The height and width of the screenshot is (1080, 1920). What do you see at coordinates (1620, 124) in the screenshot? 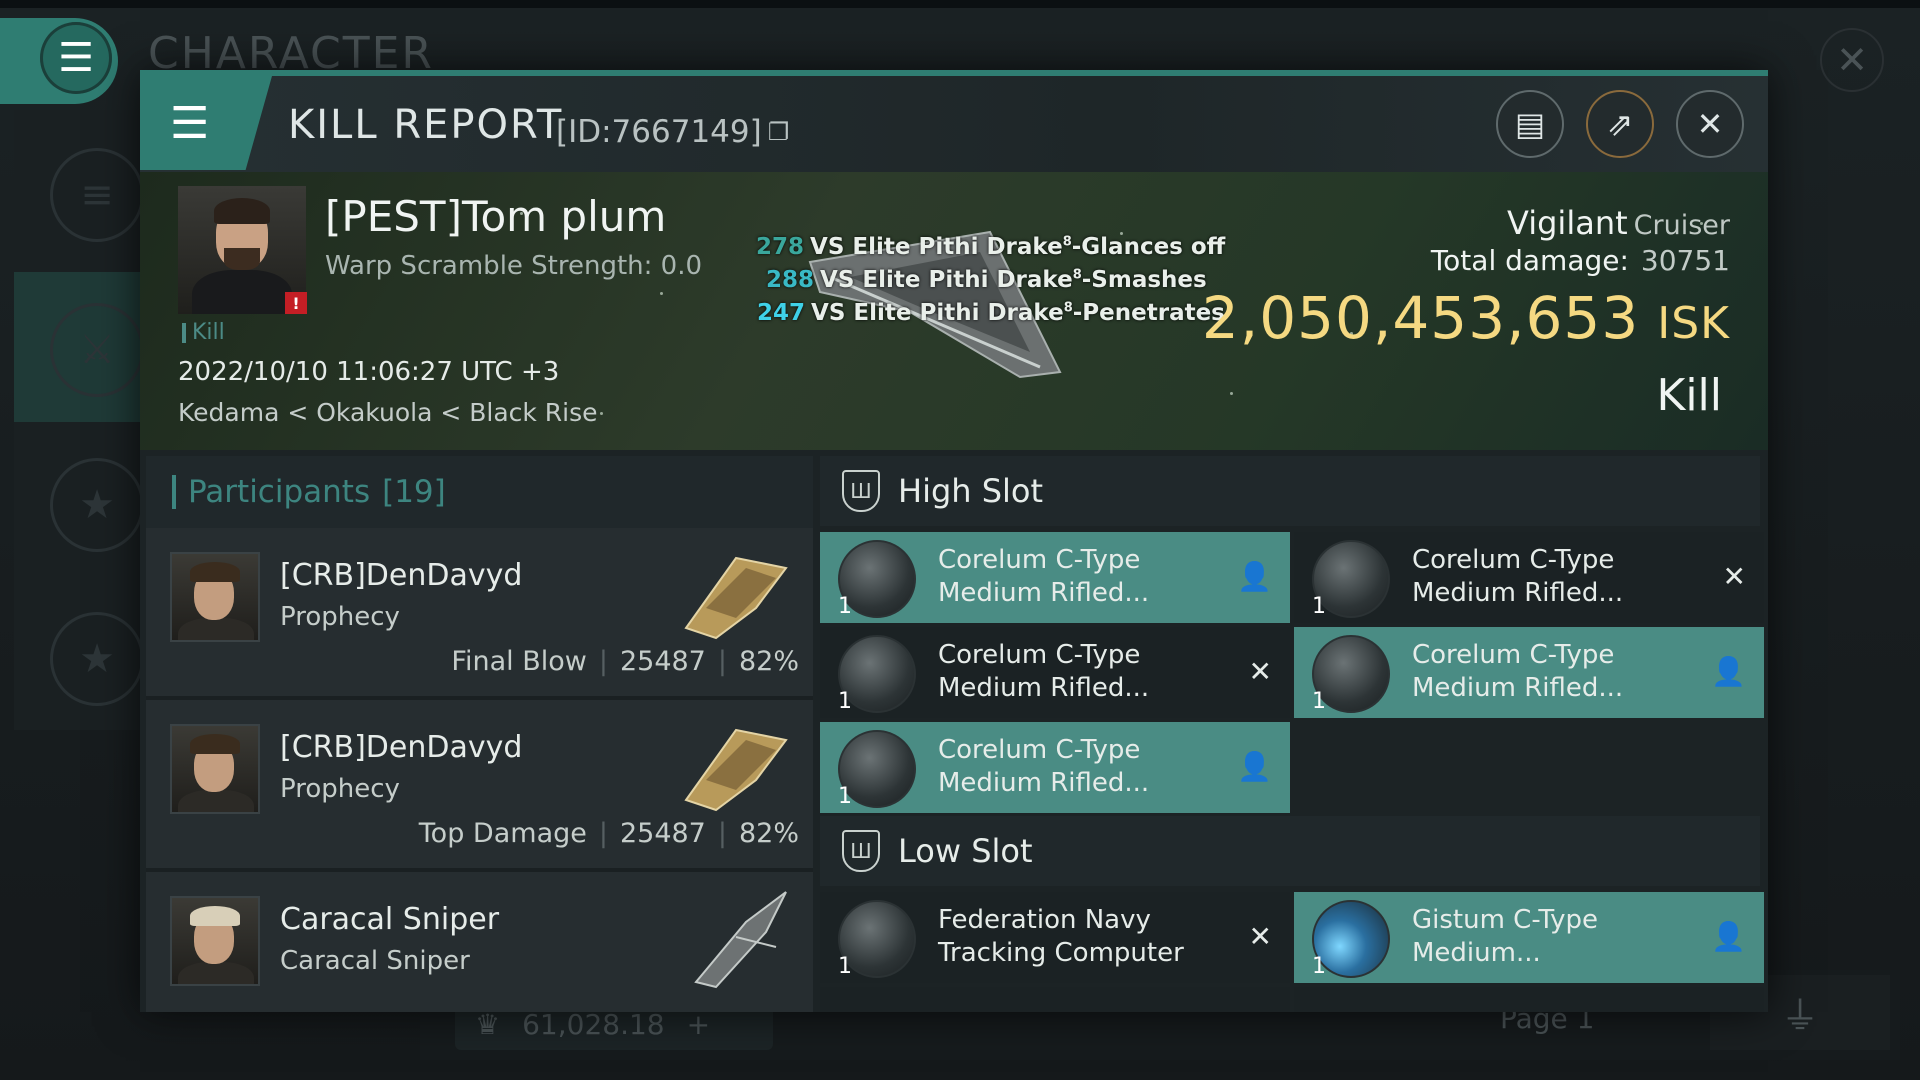
I see `share-icon: ⇗` at bounding box center [1620, 124].